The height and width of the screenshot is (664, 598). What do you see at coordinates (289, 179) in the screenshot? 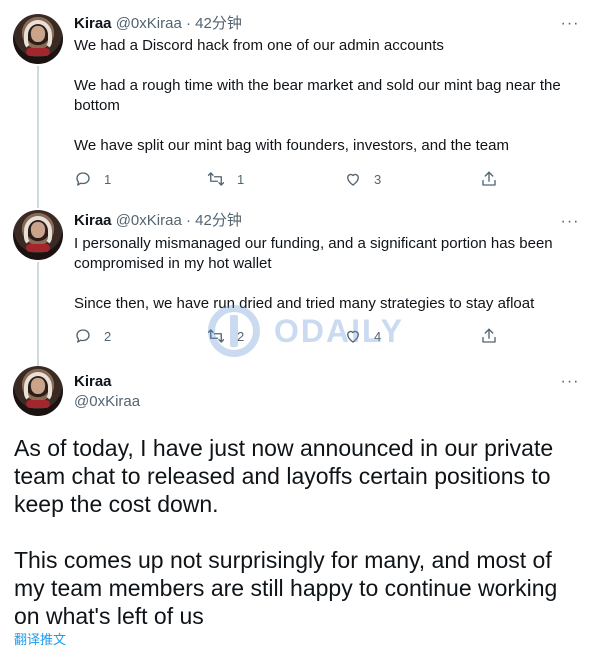
I see `action-bar: 1 1 3` at bounding box center [289, 179].